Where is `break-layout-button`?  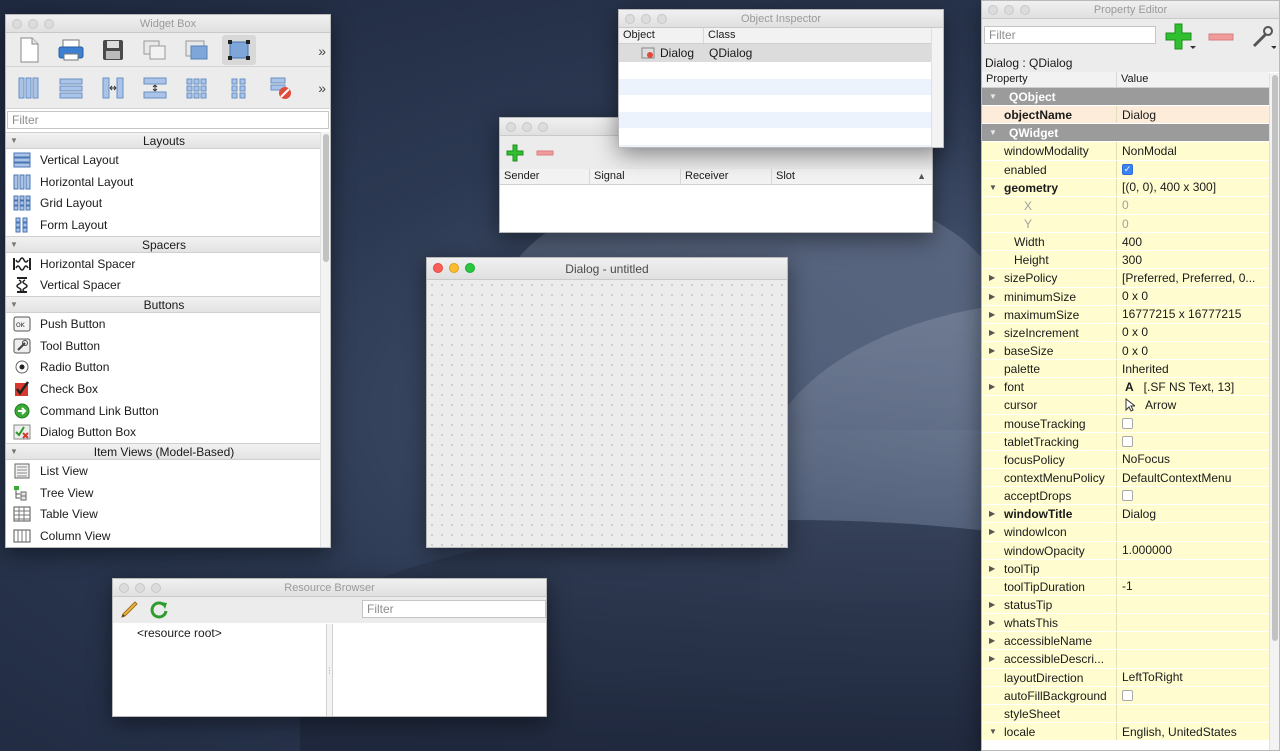 break-layout-button is located at coordinates (281, 88).